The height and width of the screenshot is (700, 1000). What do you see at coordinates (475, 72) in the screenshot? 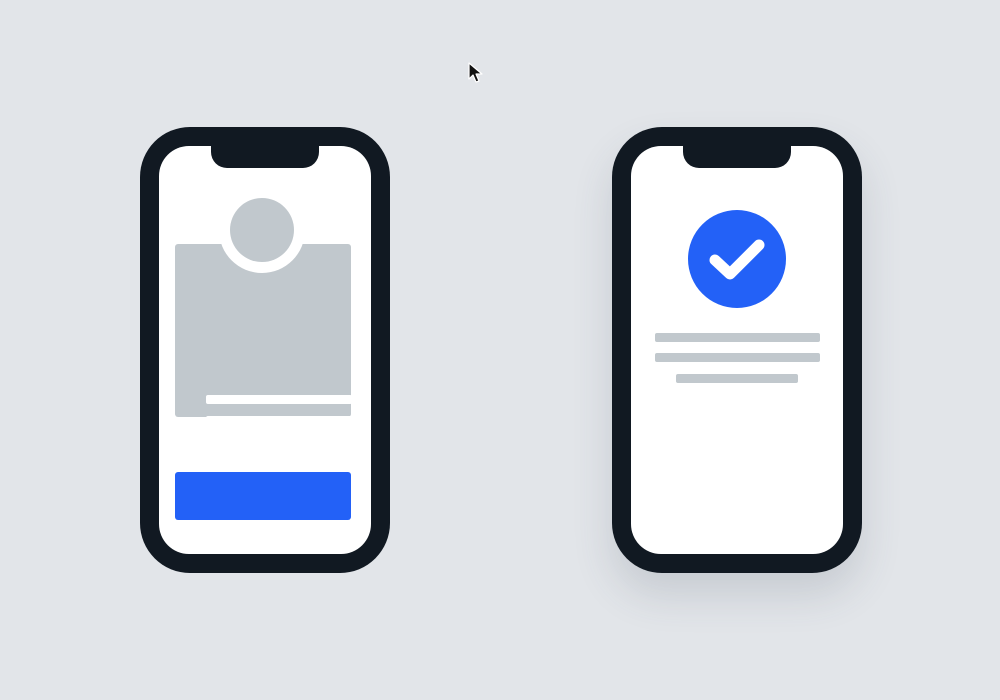
I see `mouse-cursor-icon` at bounding box center [475, 72].